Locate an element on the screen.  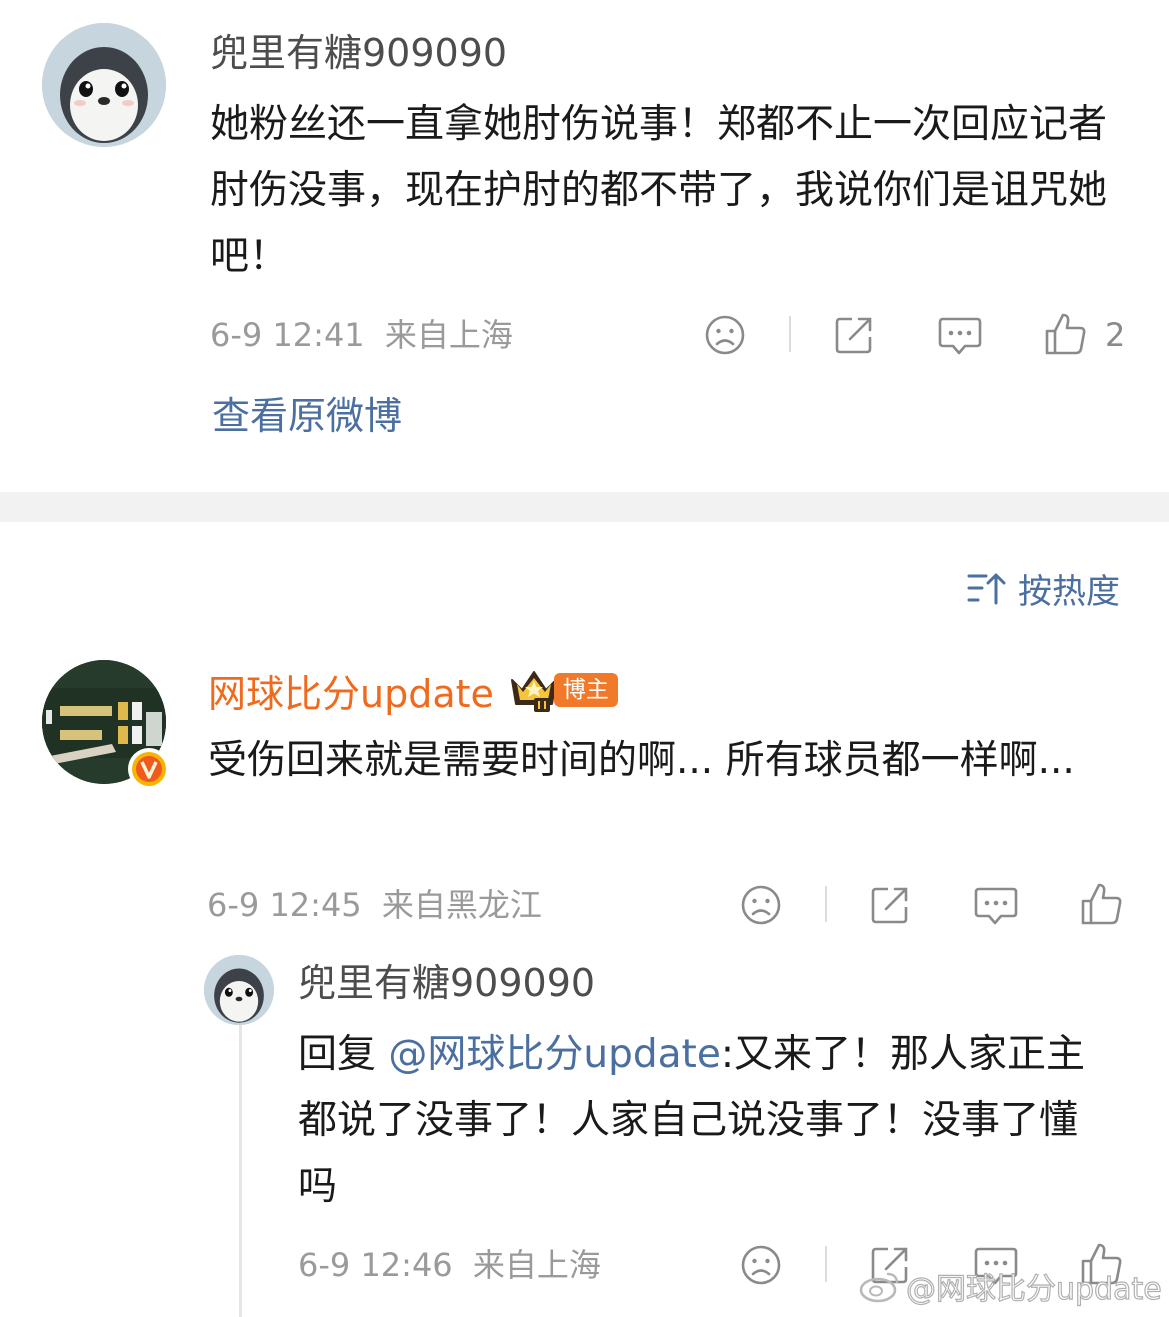
weibo-logo-icon is located at coordinates (879, 1287).